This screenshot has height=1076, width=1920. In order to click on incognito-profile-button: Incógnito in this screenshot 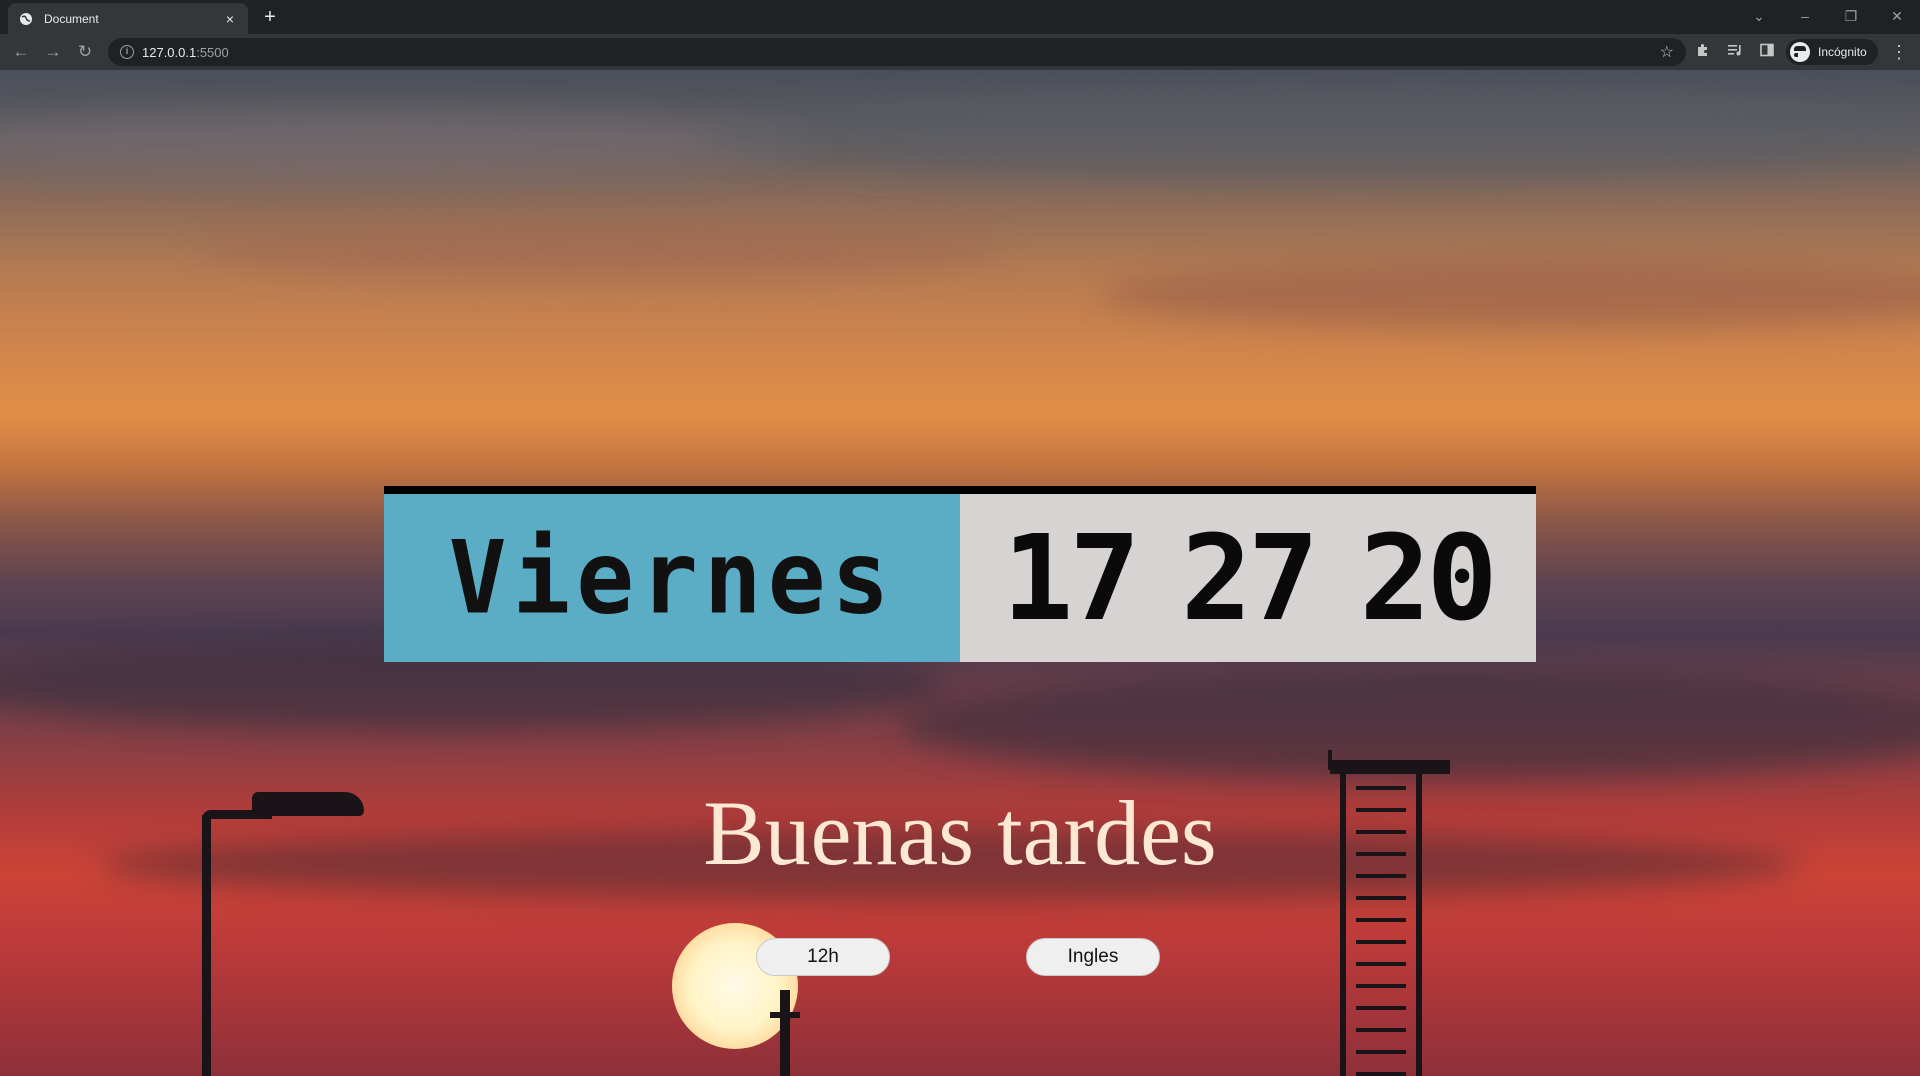, I will do `click(1832, 52)`.